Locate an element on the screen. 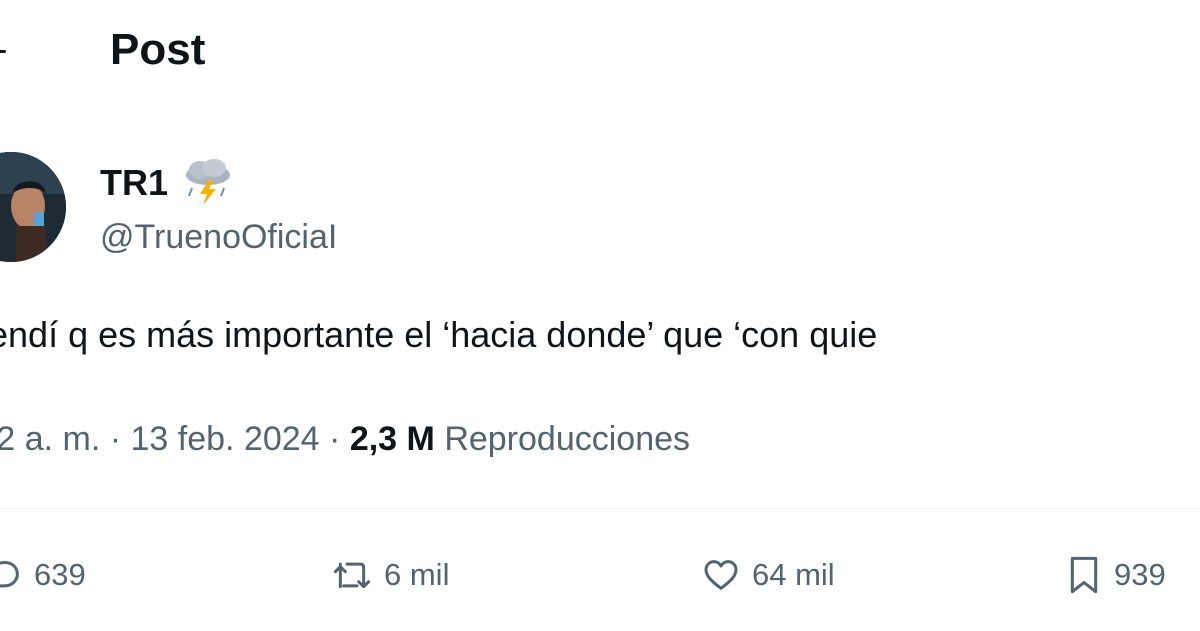  author-display-name: TR1 is located at coordinates (134, 183).